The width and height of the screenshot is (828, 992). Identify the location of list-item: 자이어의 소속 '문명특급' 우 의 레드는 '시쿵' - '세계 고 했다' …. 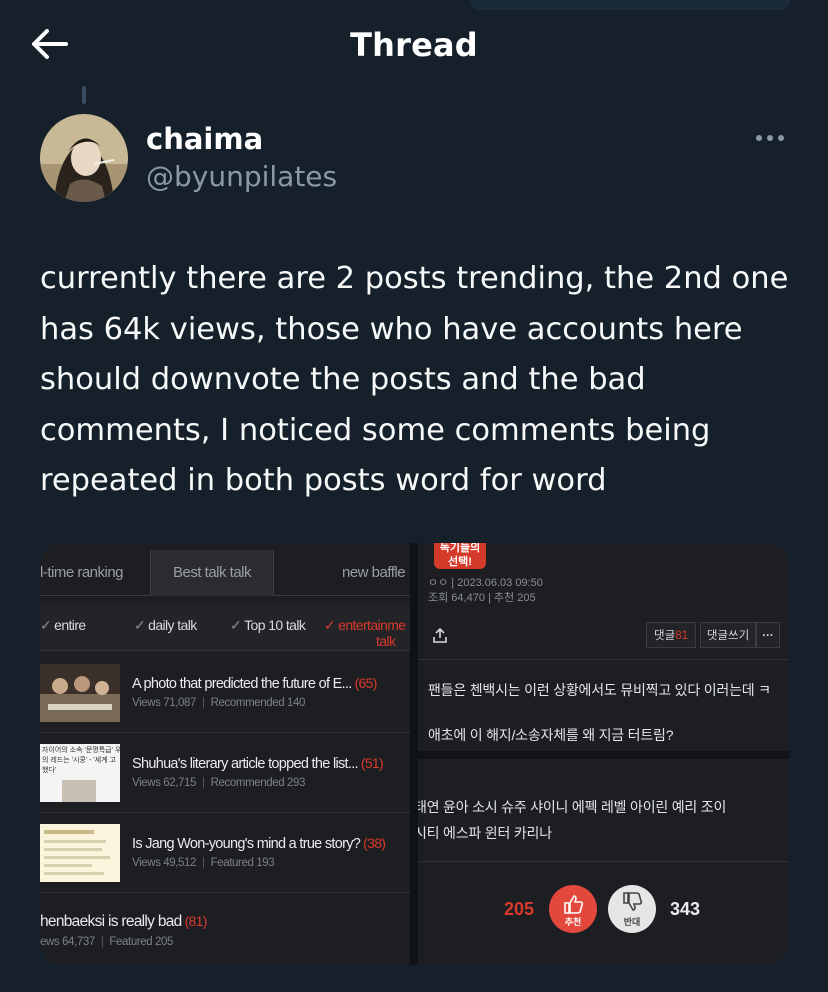
(225, 773).